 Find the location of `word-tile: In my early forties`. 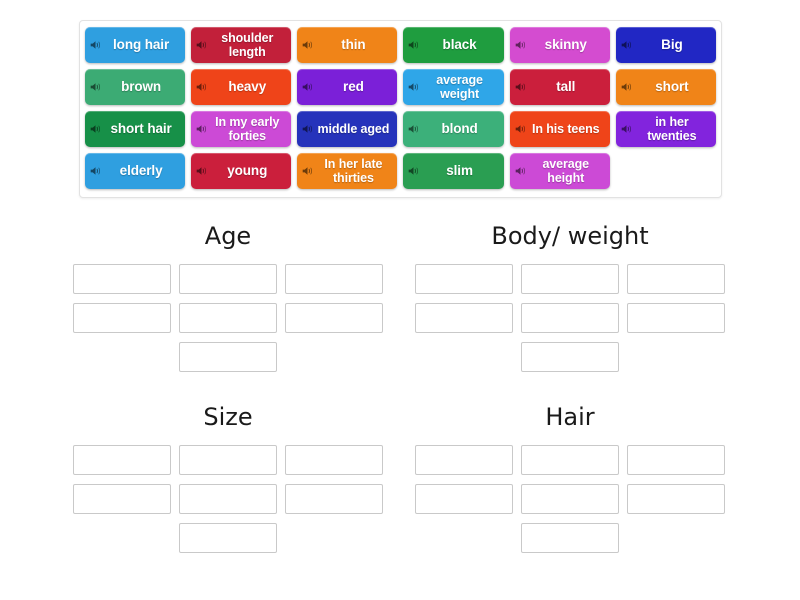

word-tile: In my early forties is located at coordinates (241, 129).